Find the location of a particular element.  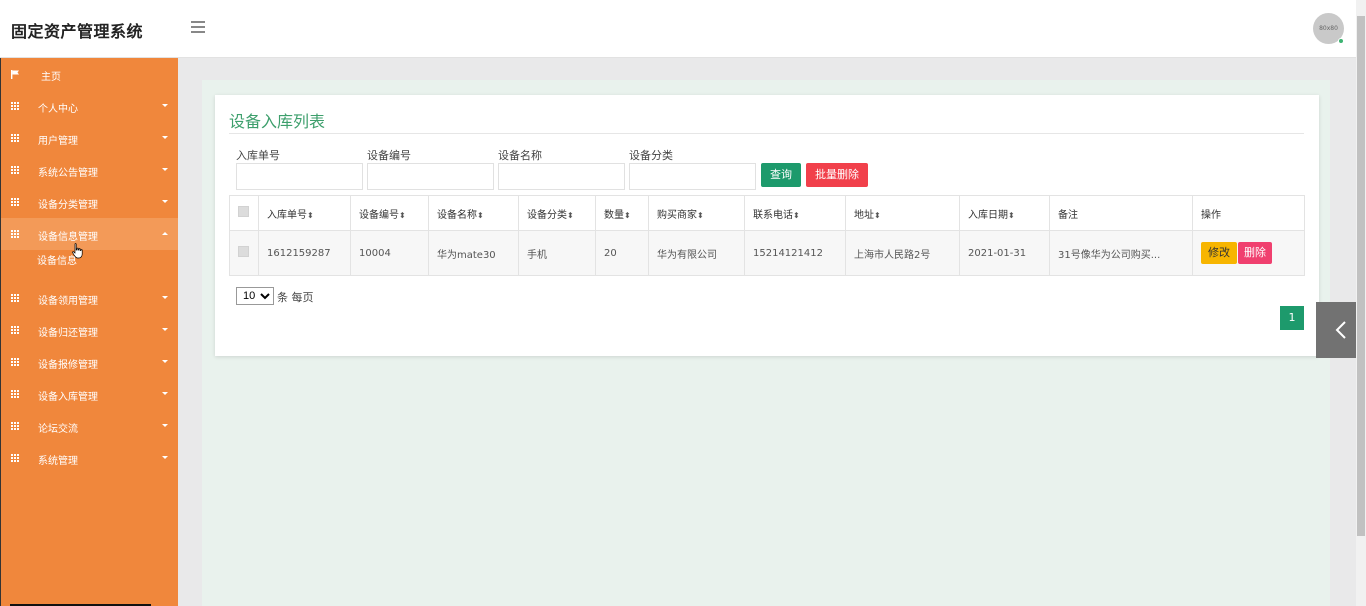

device-category-label: 设备分类 is located at coordinates (651, 155).